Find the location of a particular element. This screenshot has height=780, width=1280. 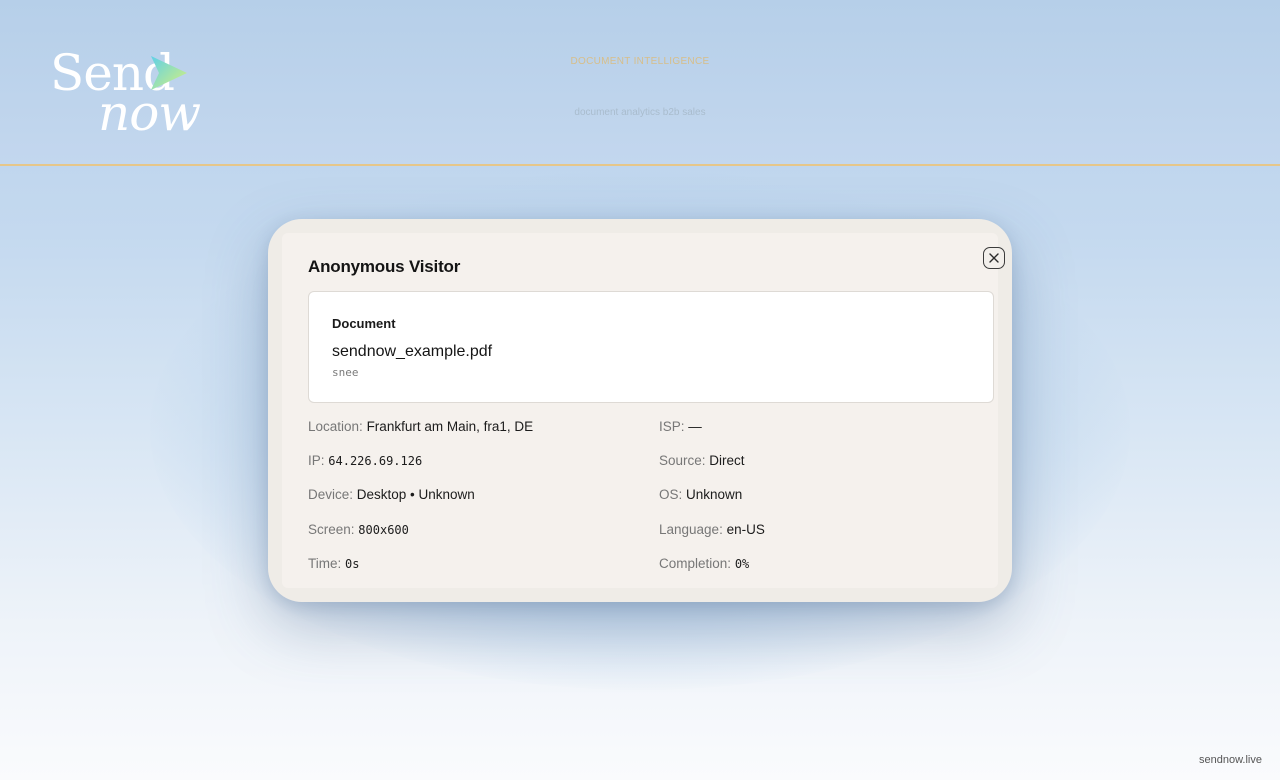

detail-os: OS: Unknown is located at coordinates (700, 494).